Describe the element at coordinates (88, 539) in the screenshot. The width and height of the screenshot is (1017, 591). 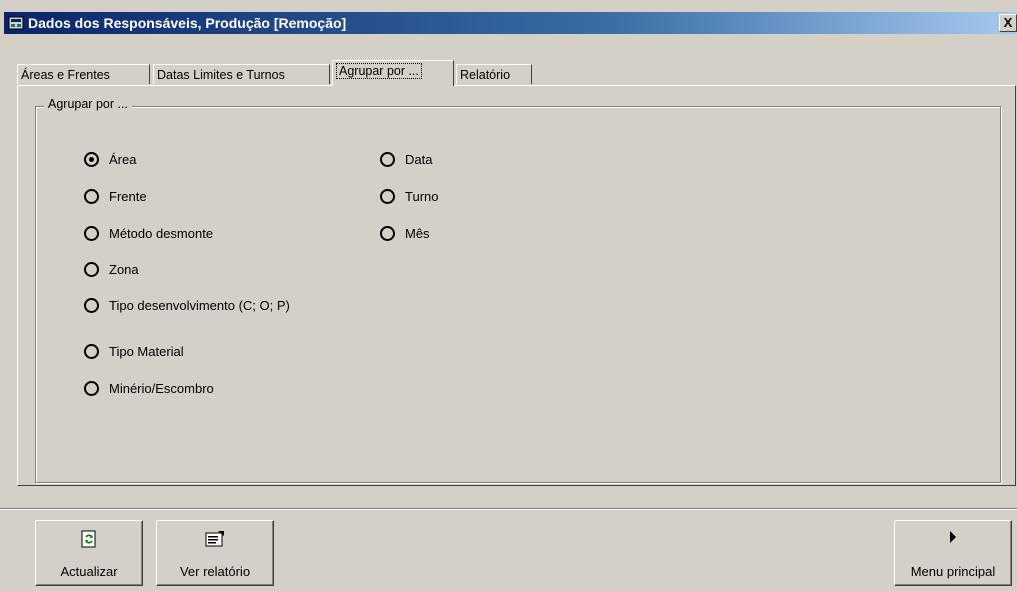
I see `refresh-icon` at that location.